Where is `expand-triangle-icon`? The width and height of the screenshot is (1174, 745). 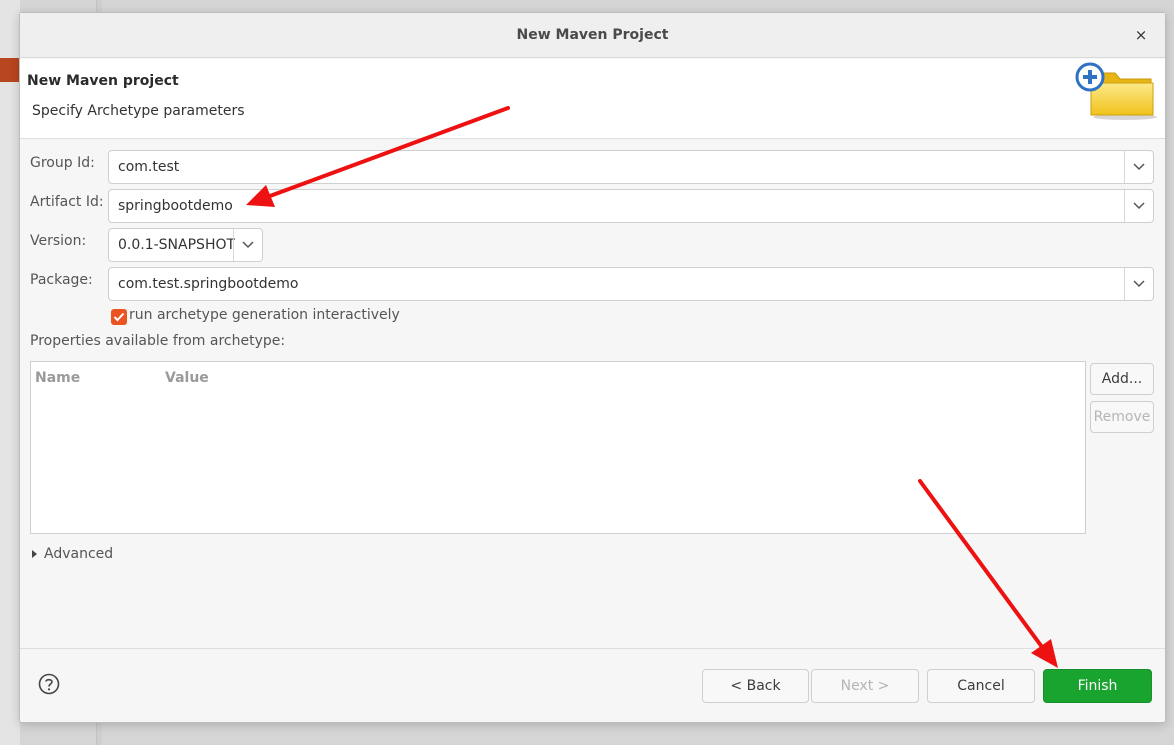
expand-triangle-icon is located at coordinates (34, 554).